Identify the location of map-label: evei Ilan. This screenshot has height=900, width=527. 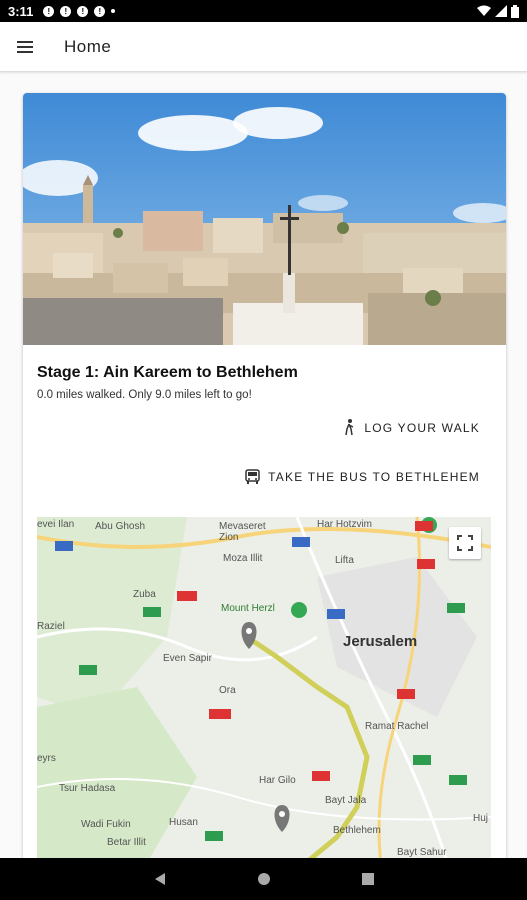
(56, 524).